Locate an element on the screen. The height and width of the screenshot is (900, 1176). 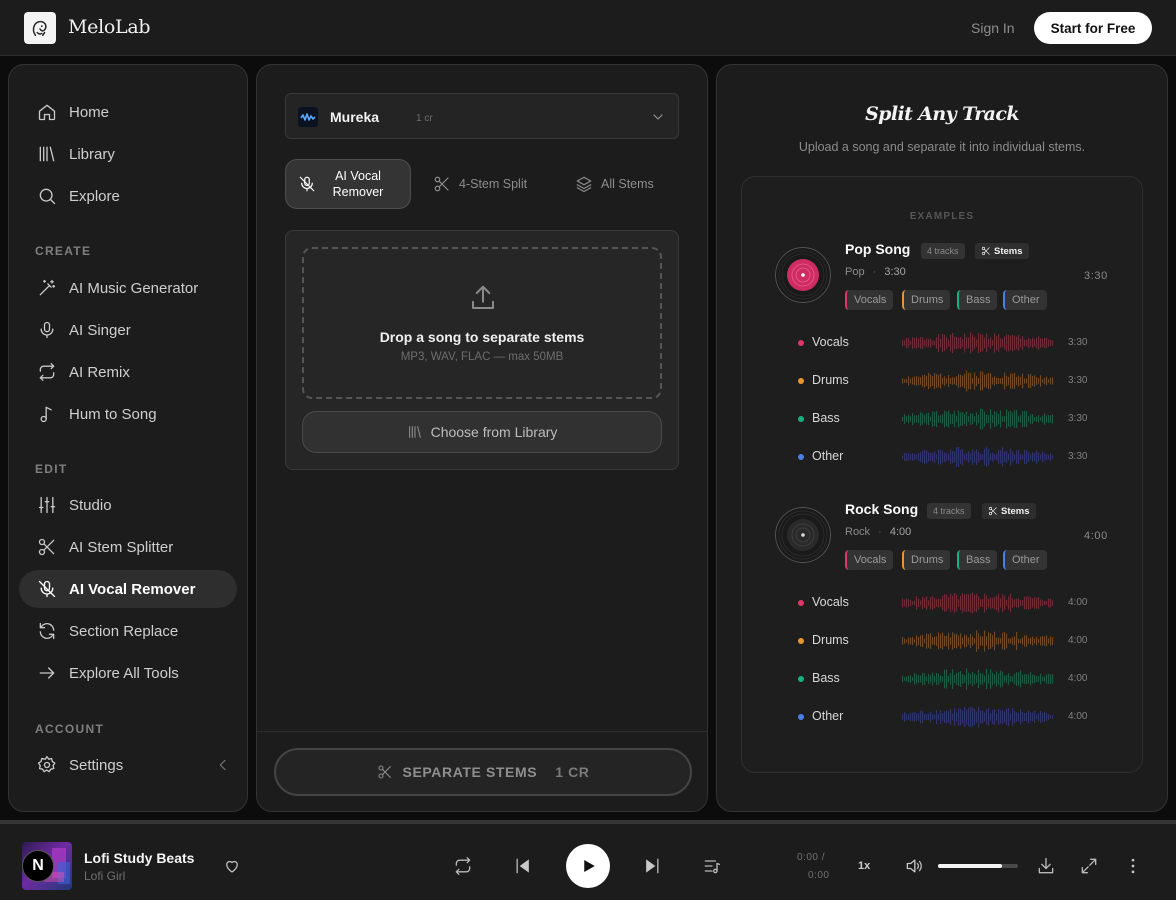
sidebar-item-label: AI Remix is located at coordinates (99, 372).